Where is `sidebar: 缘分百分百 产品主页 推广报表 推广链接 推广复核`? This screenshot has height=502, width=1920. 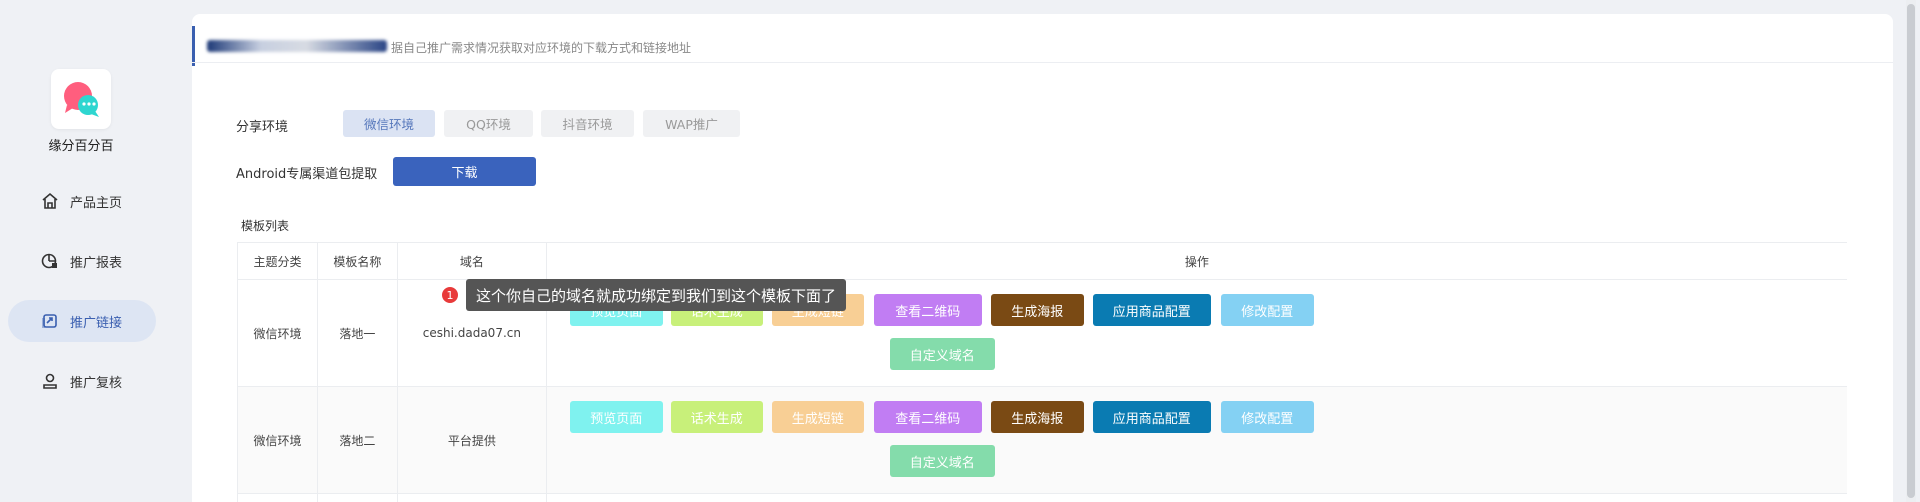 sidebar: 缘分百分百 产品主页 推广报表 推广链接 推广复核 is located at coordinates (95, 251).